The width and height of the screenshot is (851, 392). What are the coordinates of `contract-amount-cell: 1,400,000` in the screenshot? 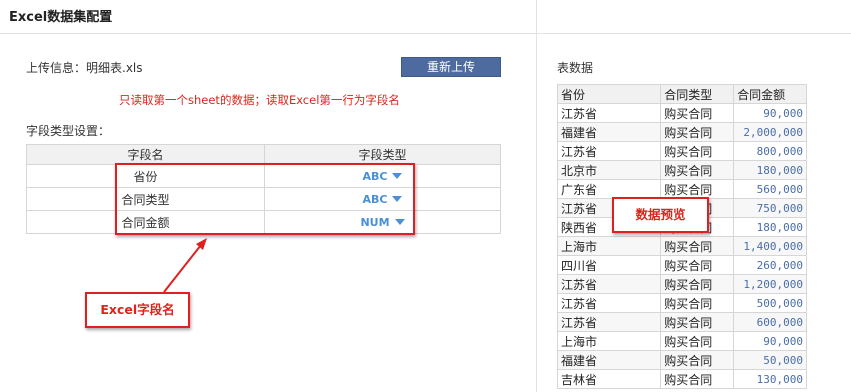 It's located at (770, 246).